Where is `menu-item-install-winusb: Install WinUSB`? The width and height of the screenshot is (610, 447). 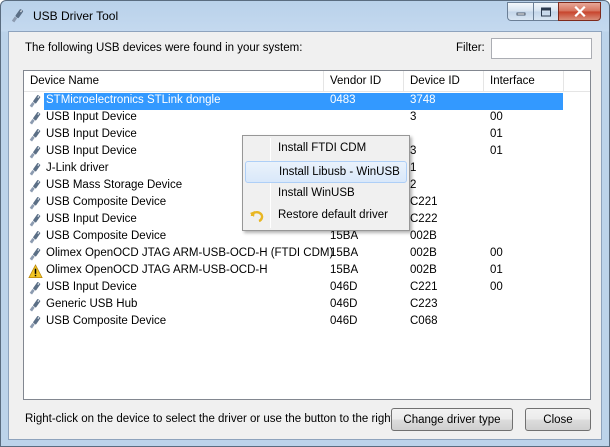 menu-item-install-winusb: Install WinUSB is located at coordinates (326, 194).